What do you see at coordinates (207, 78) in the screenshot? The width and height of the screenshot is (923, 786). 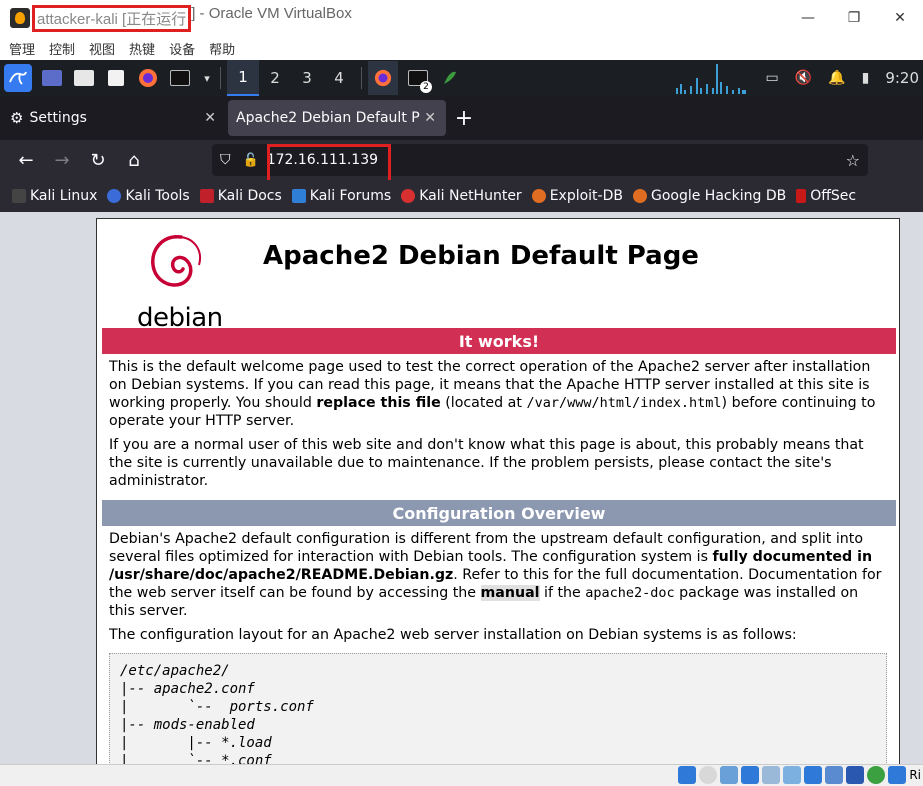 I see `chevron-down-icon: ▾` at bounding box center [207, 78].